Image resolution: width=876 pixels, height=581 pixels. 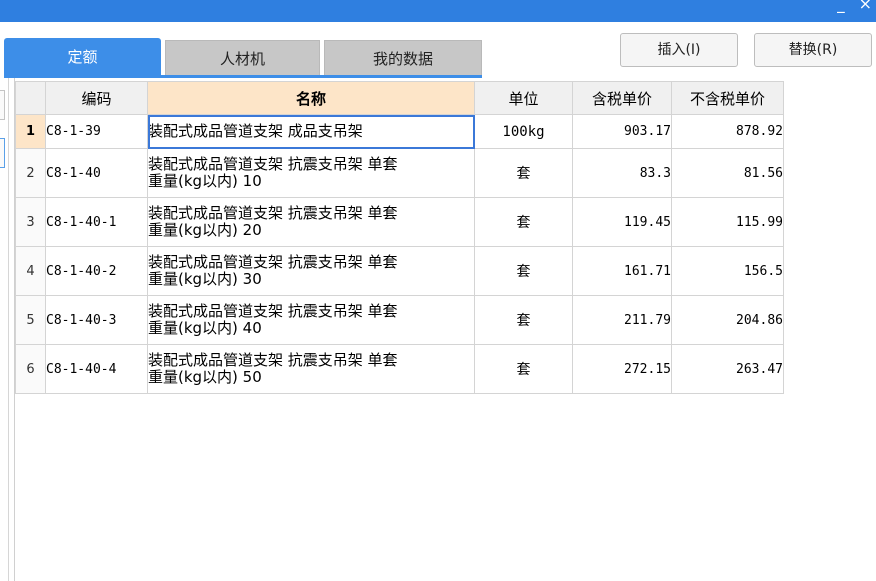 What do you see at coordinates (242, 58) in the screenshot?
I see `tab-labor-material-machine: 人材机` at bounding box center [242, 58].